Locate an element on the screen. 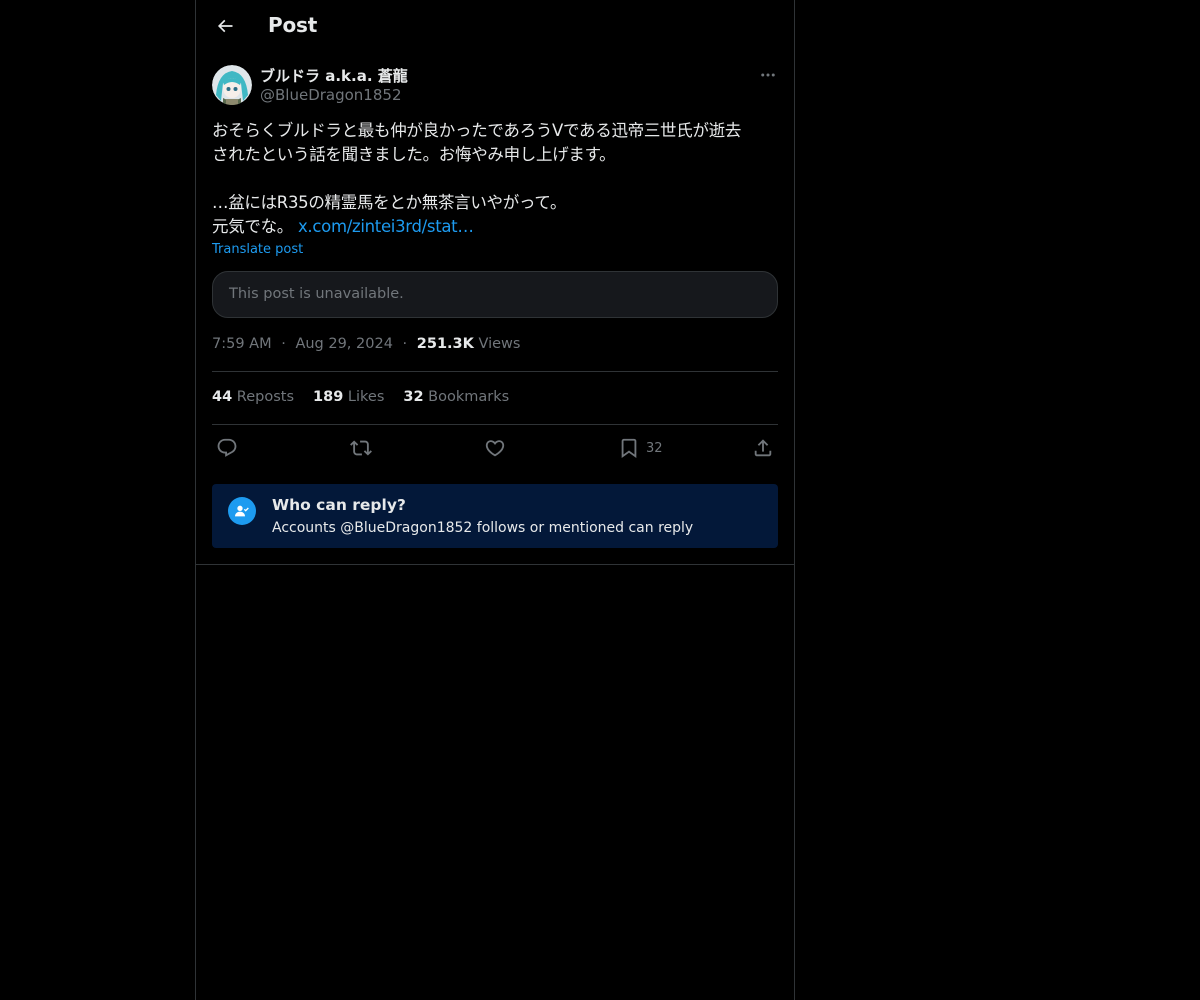 The width and height of the screenshot is (1200, 1000). likes-label: Likes is located at coordinates (366, 397).